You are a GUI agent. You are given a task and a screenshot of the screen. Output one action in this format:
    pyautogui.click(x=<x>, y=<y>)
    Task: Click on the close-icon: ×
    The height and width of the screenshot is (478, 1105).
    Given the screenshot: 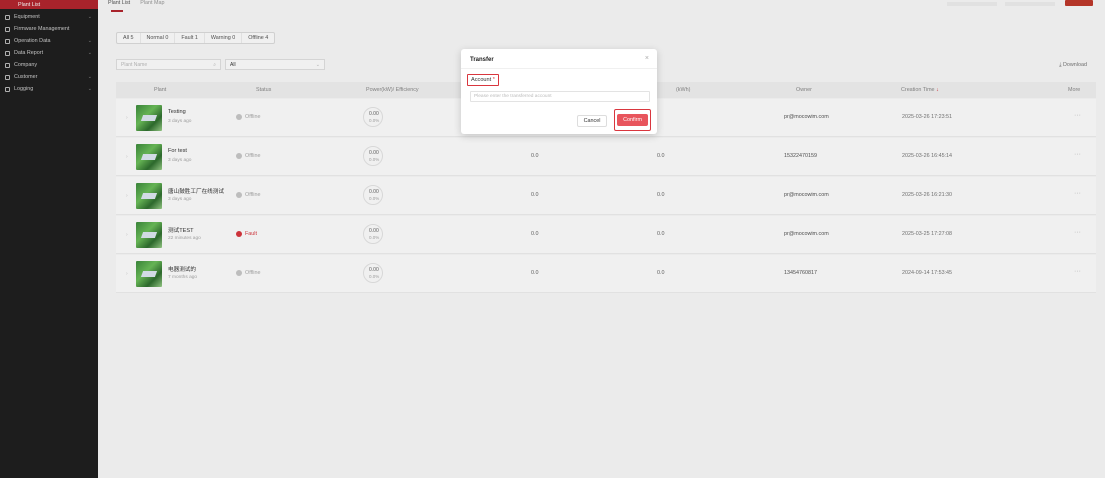 What is the action you would take?
    pyautogui.click(x=647, y=58)
    